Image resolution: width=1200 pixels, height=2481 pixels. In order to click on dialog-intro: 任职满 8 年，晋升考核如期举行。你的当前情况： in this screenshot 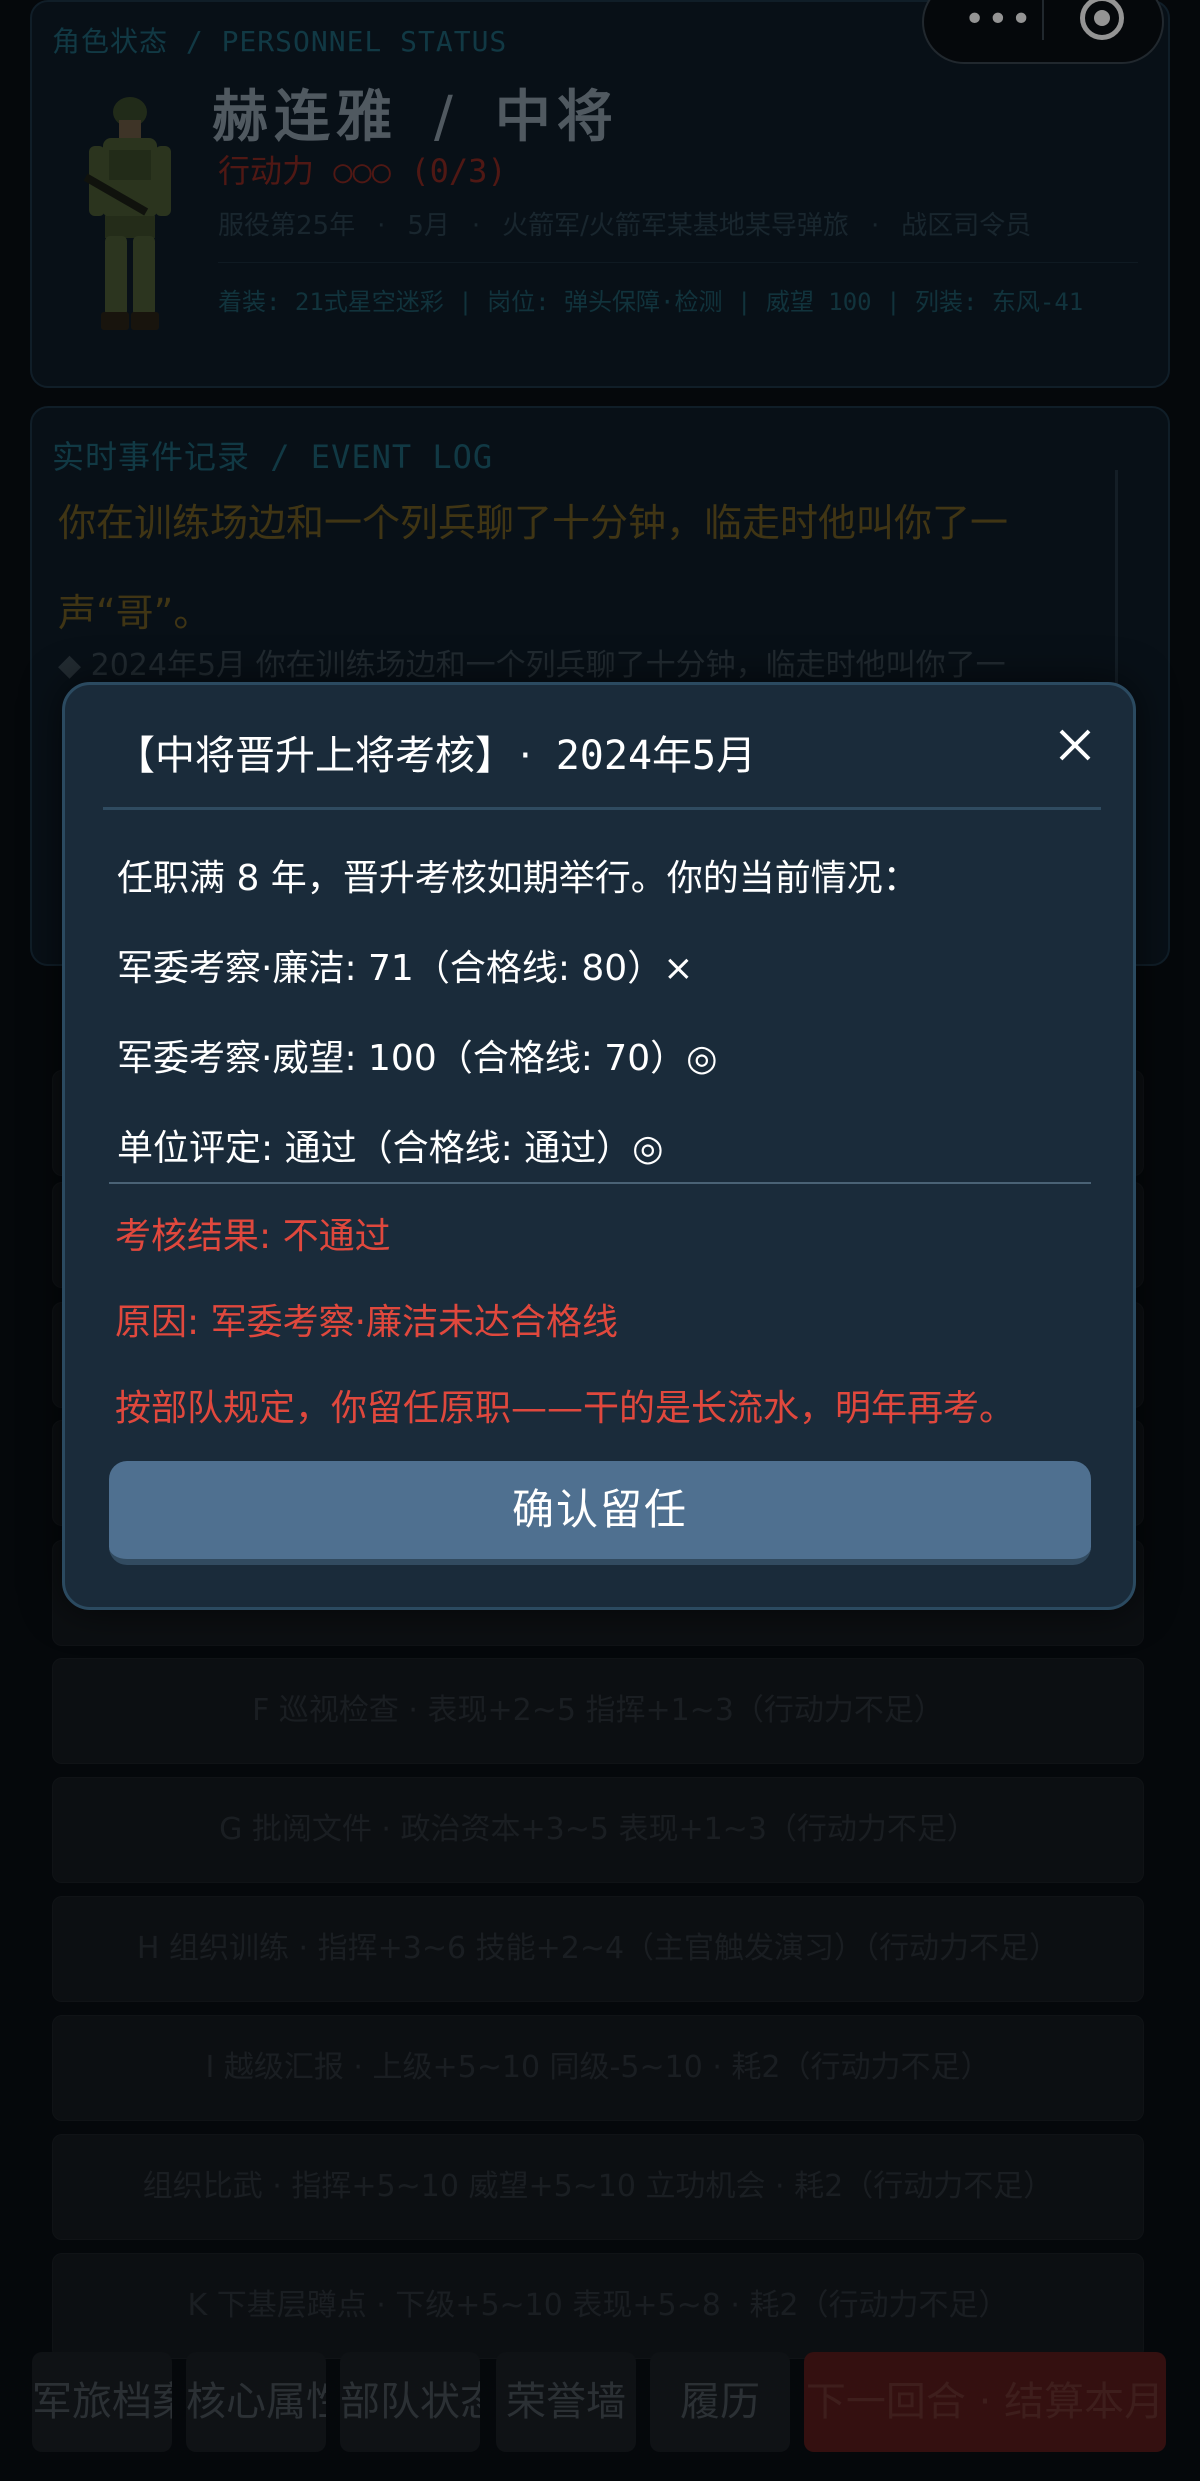, I will do `click(518, 878)`.